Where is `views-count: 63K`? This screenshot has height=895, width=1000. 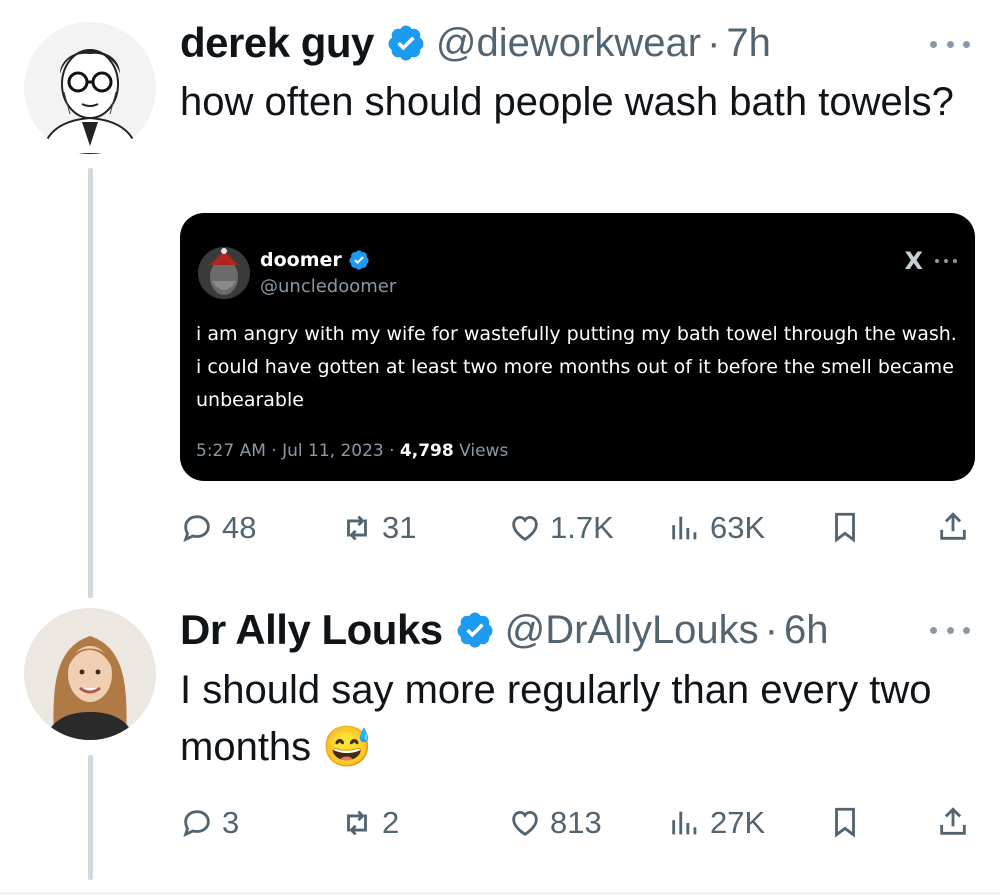
views-count: 63K is located at coordinates (738, 527).